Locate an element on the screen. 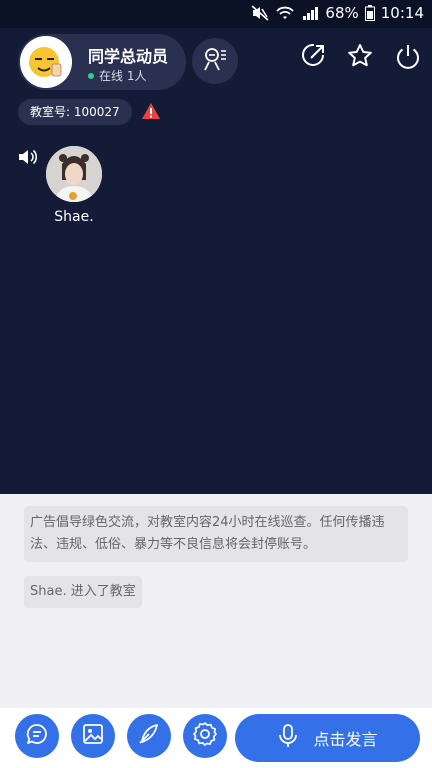 The width and height of the screenshot is (432, 768). presenter-button is located at coordinates (215, 61).